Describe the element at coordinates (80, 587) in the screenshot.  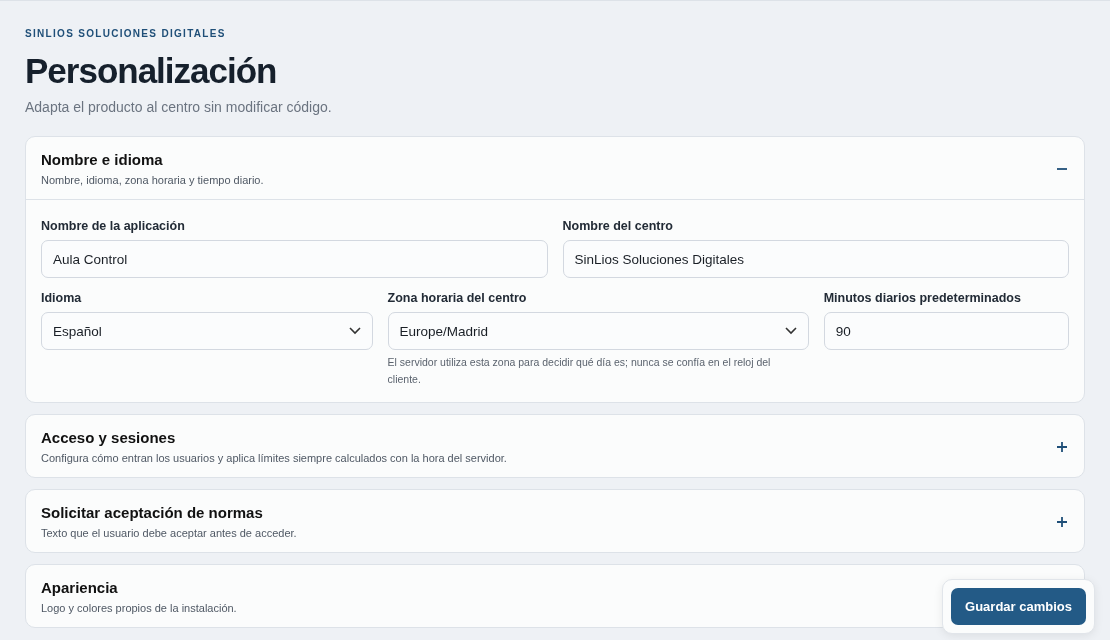
I see `section-title: Apariencia` at that location.